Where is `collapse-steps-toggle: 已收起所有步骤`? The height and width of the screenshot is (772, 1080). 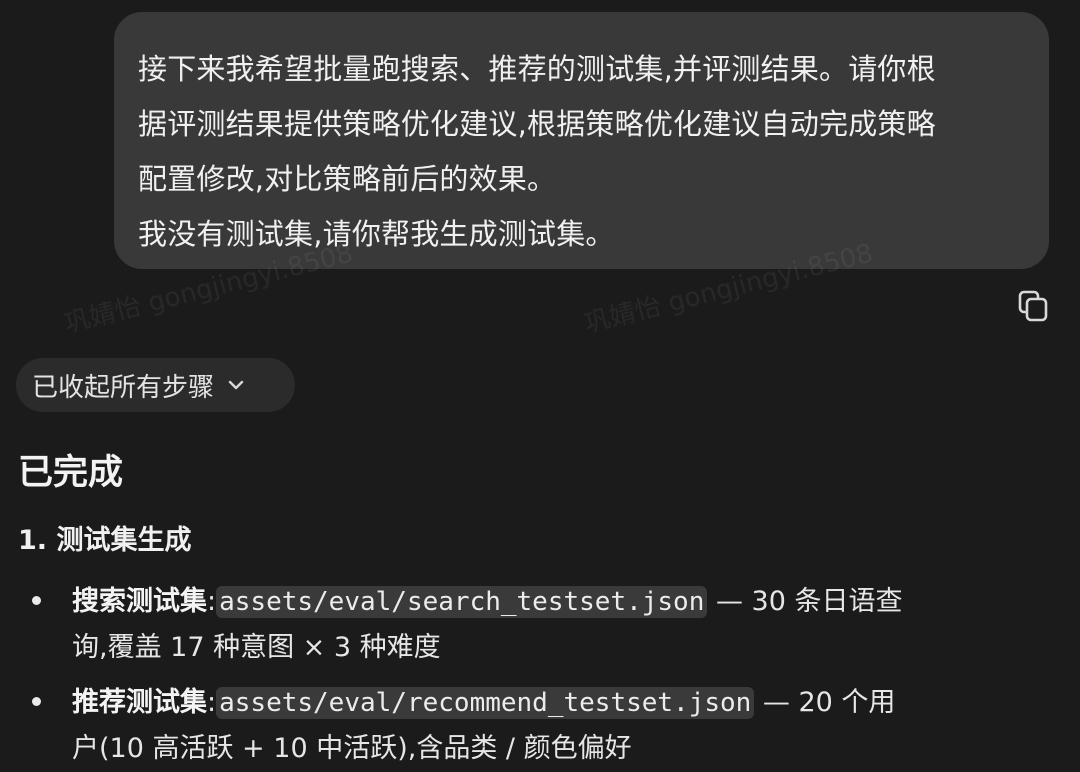
collapse-steps-toggle: 已收起所有步骤 is located at coordinates (155, 385).